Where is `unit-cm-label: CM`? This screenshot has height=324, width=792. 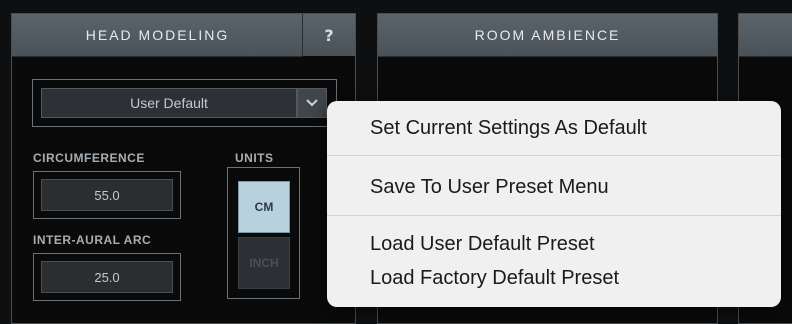
unit-cm-label: CM is located at coordinates (264, 207).